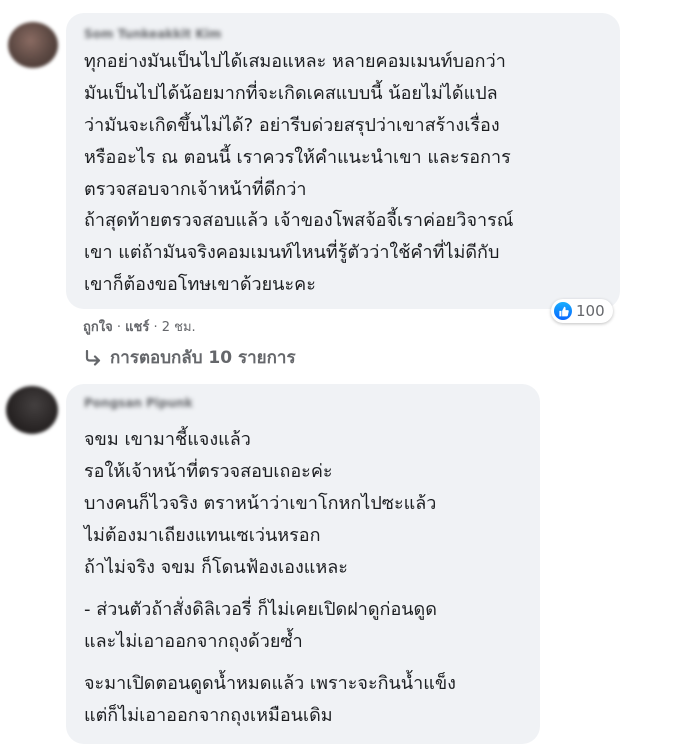 This screenshot has width=675, height=744. What do you see at coordinates (98, 327) in the screenshot?
I see `like-button: ถูกใจ` at bounding box center [98, 327].